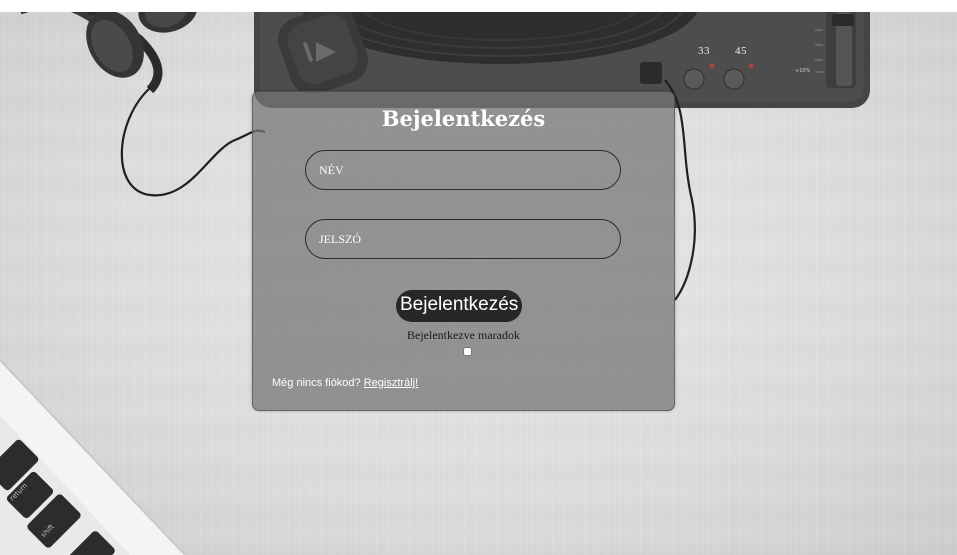 The height and width of the screenshot is (555, 957). What do you see at coordinates (459, 306) in the screenshot?
I see `login-button: Bejelentkezés` at bounding box center [459, 306].